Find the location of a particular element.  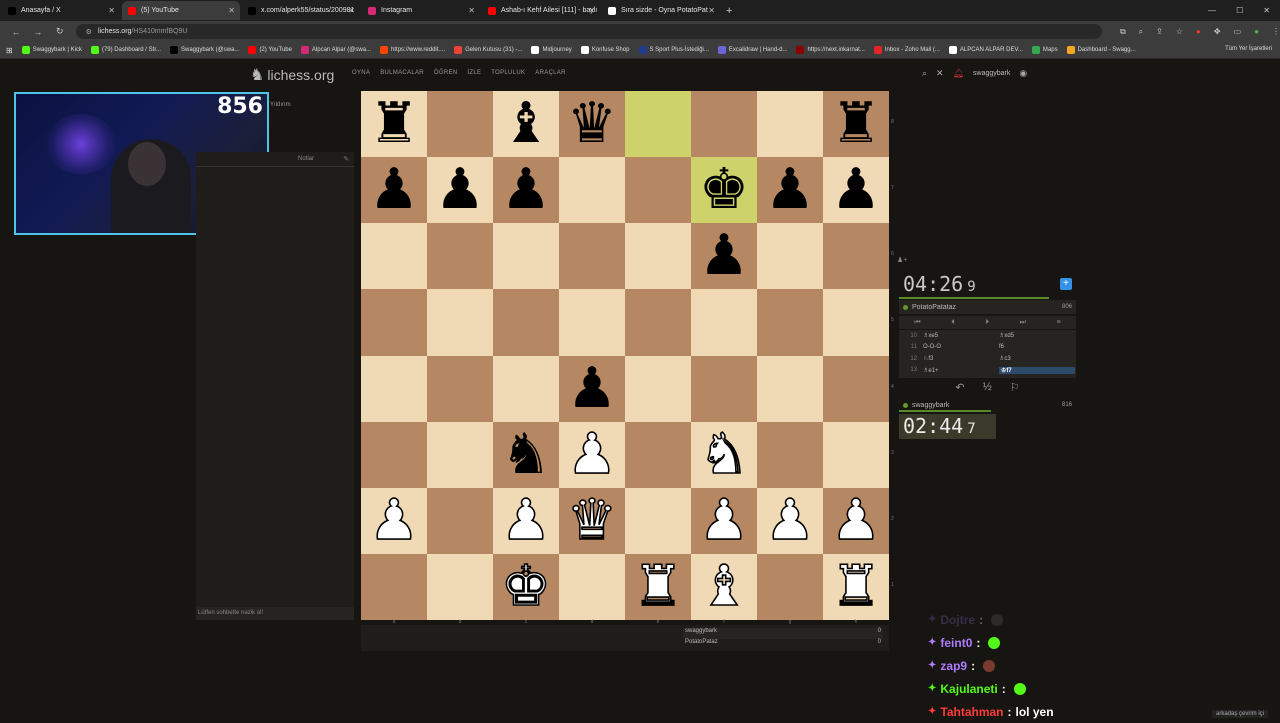

square-h5 is located at coordinates (856, 322).